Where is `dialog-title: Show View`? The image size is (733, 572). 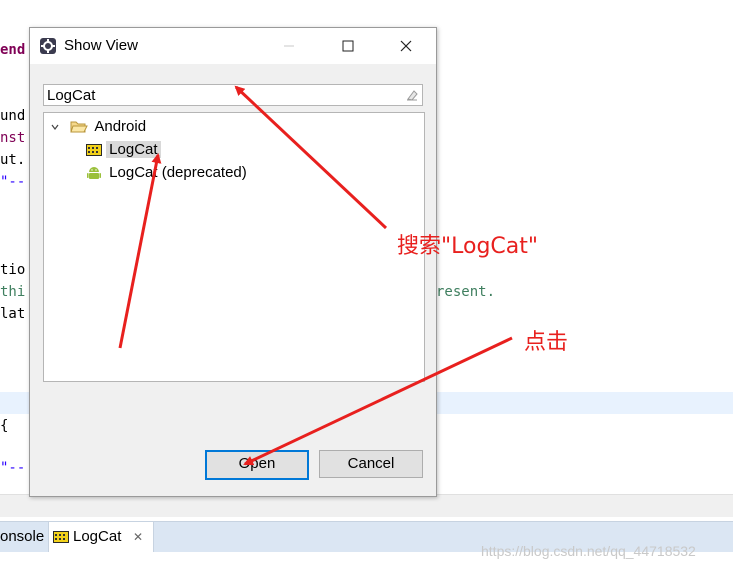 dialog-title: Show View is located at coordinates (101, 45).